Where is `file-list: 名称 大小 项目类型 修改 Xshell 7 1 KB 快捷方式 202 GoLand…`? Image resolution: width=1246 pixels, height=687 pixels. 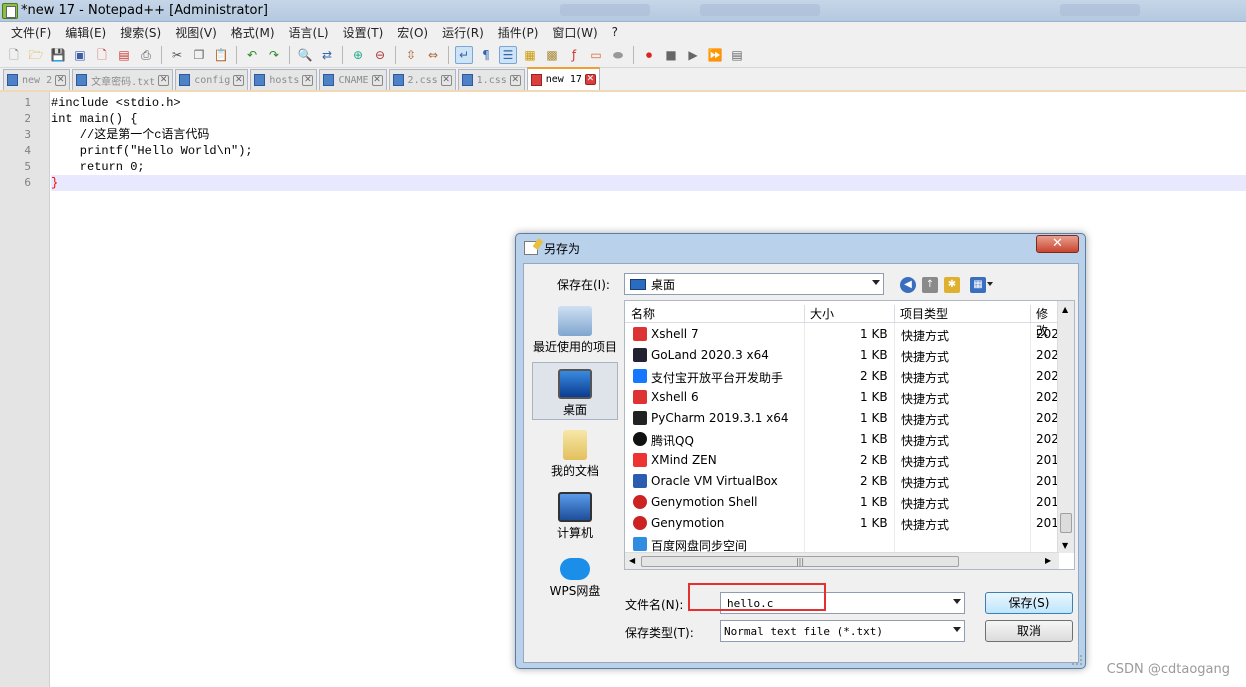
file-list: 名称 大小 项目类型 修改 Xshell 7 1 KB 快捷方式 202 GoLand… is located at coordinates (849, 435).